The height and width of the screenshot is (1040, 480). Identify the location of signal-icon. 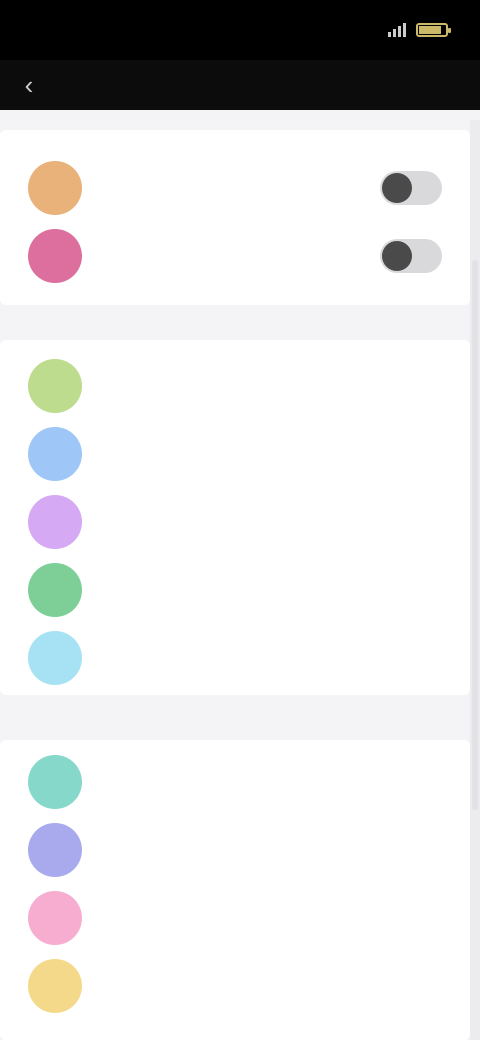
(397, 30).